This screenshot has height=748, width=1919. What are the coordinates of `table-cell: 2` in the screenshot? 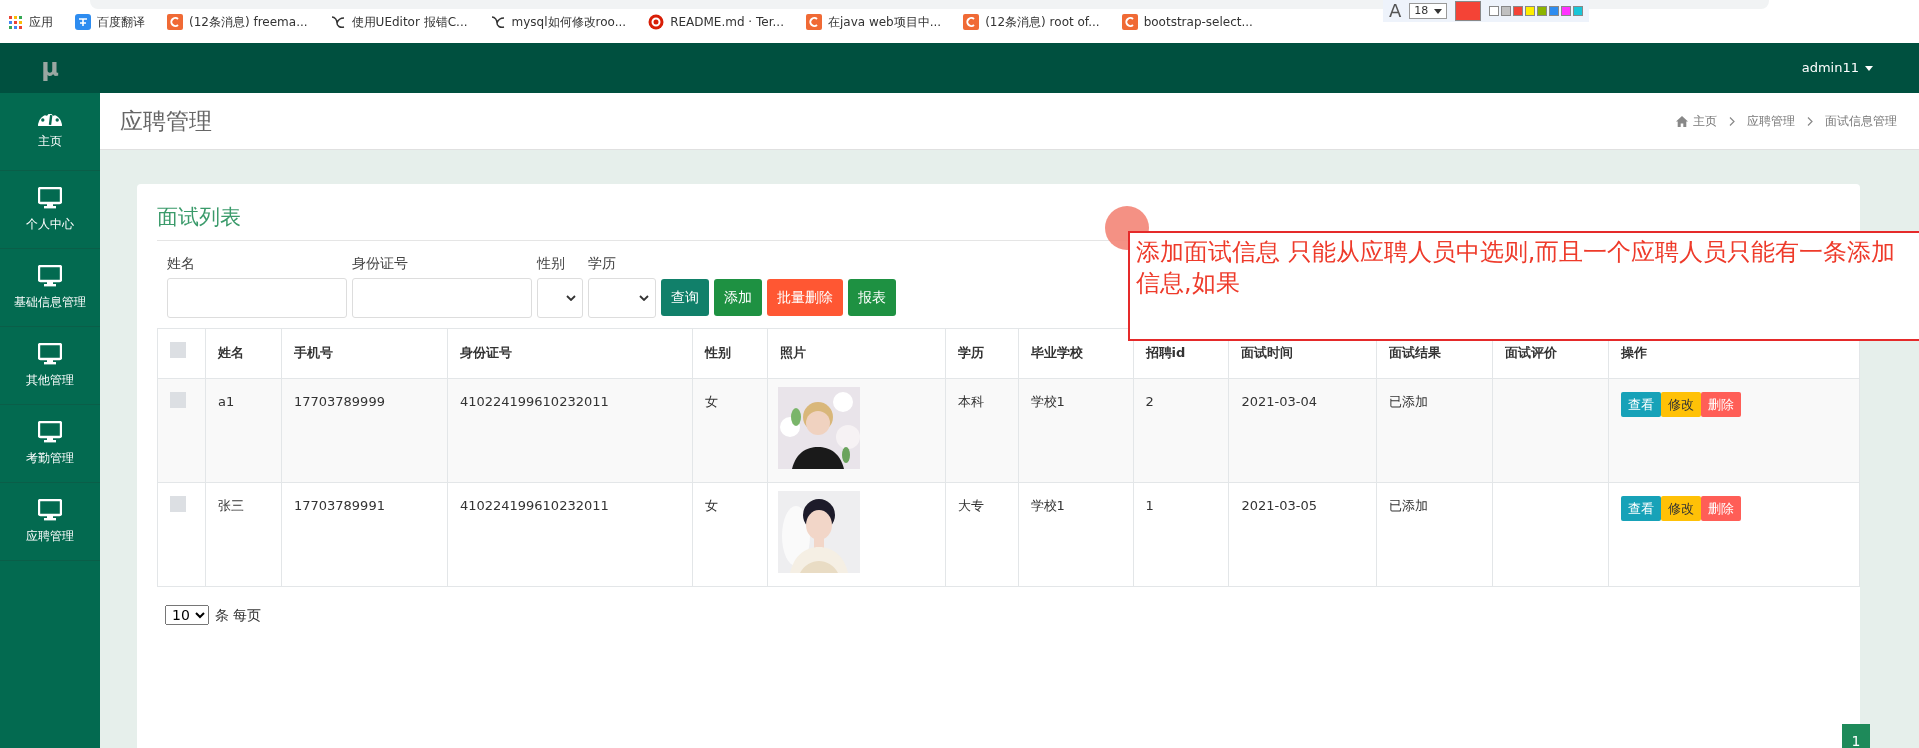 It's located at (1149, 401).